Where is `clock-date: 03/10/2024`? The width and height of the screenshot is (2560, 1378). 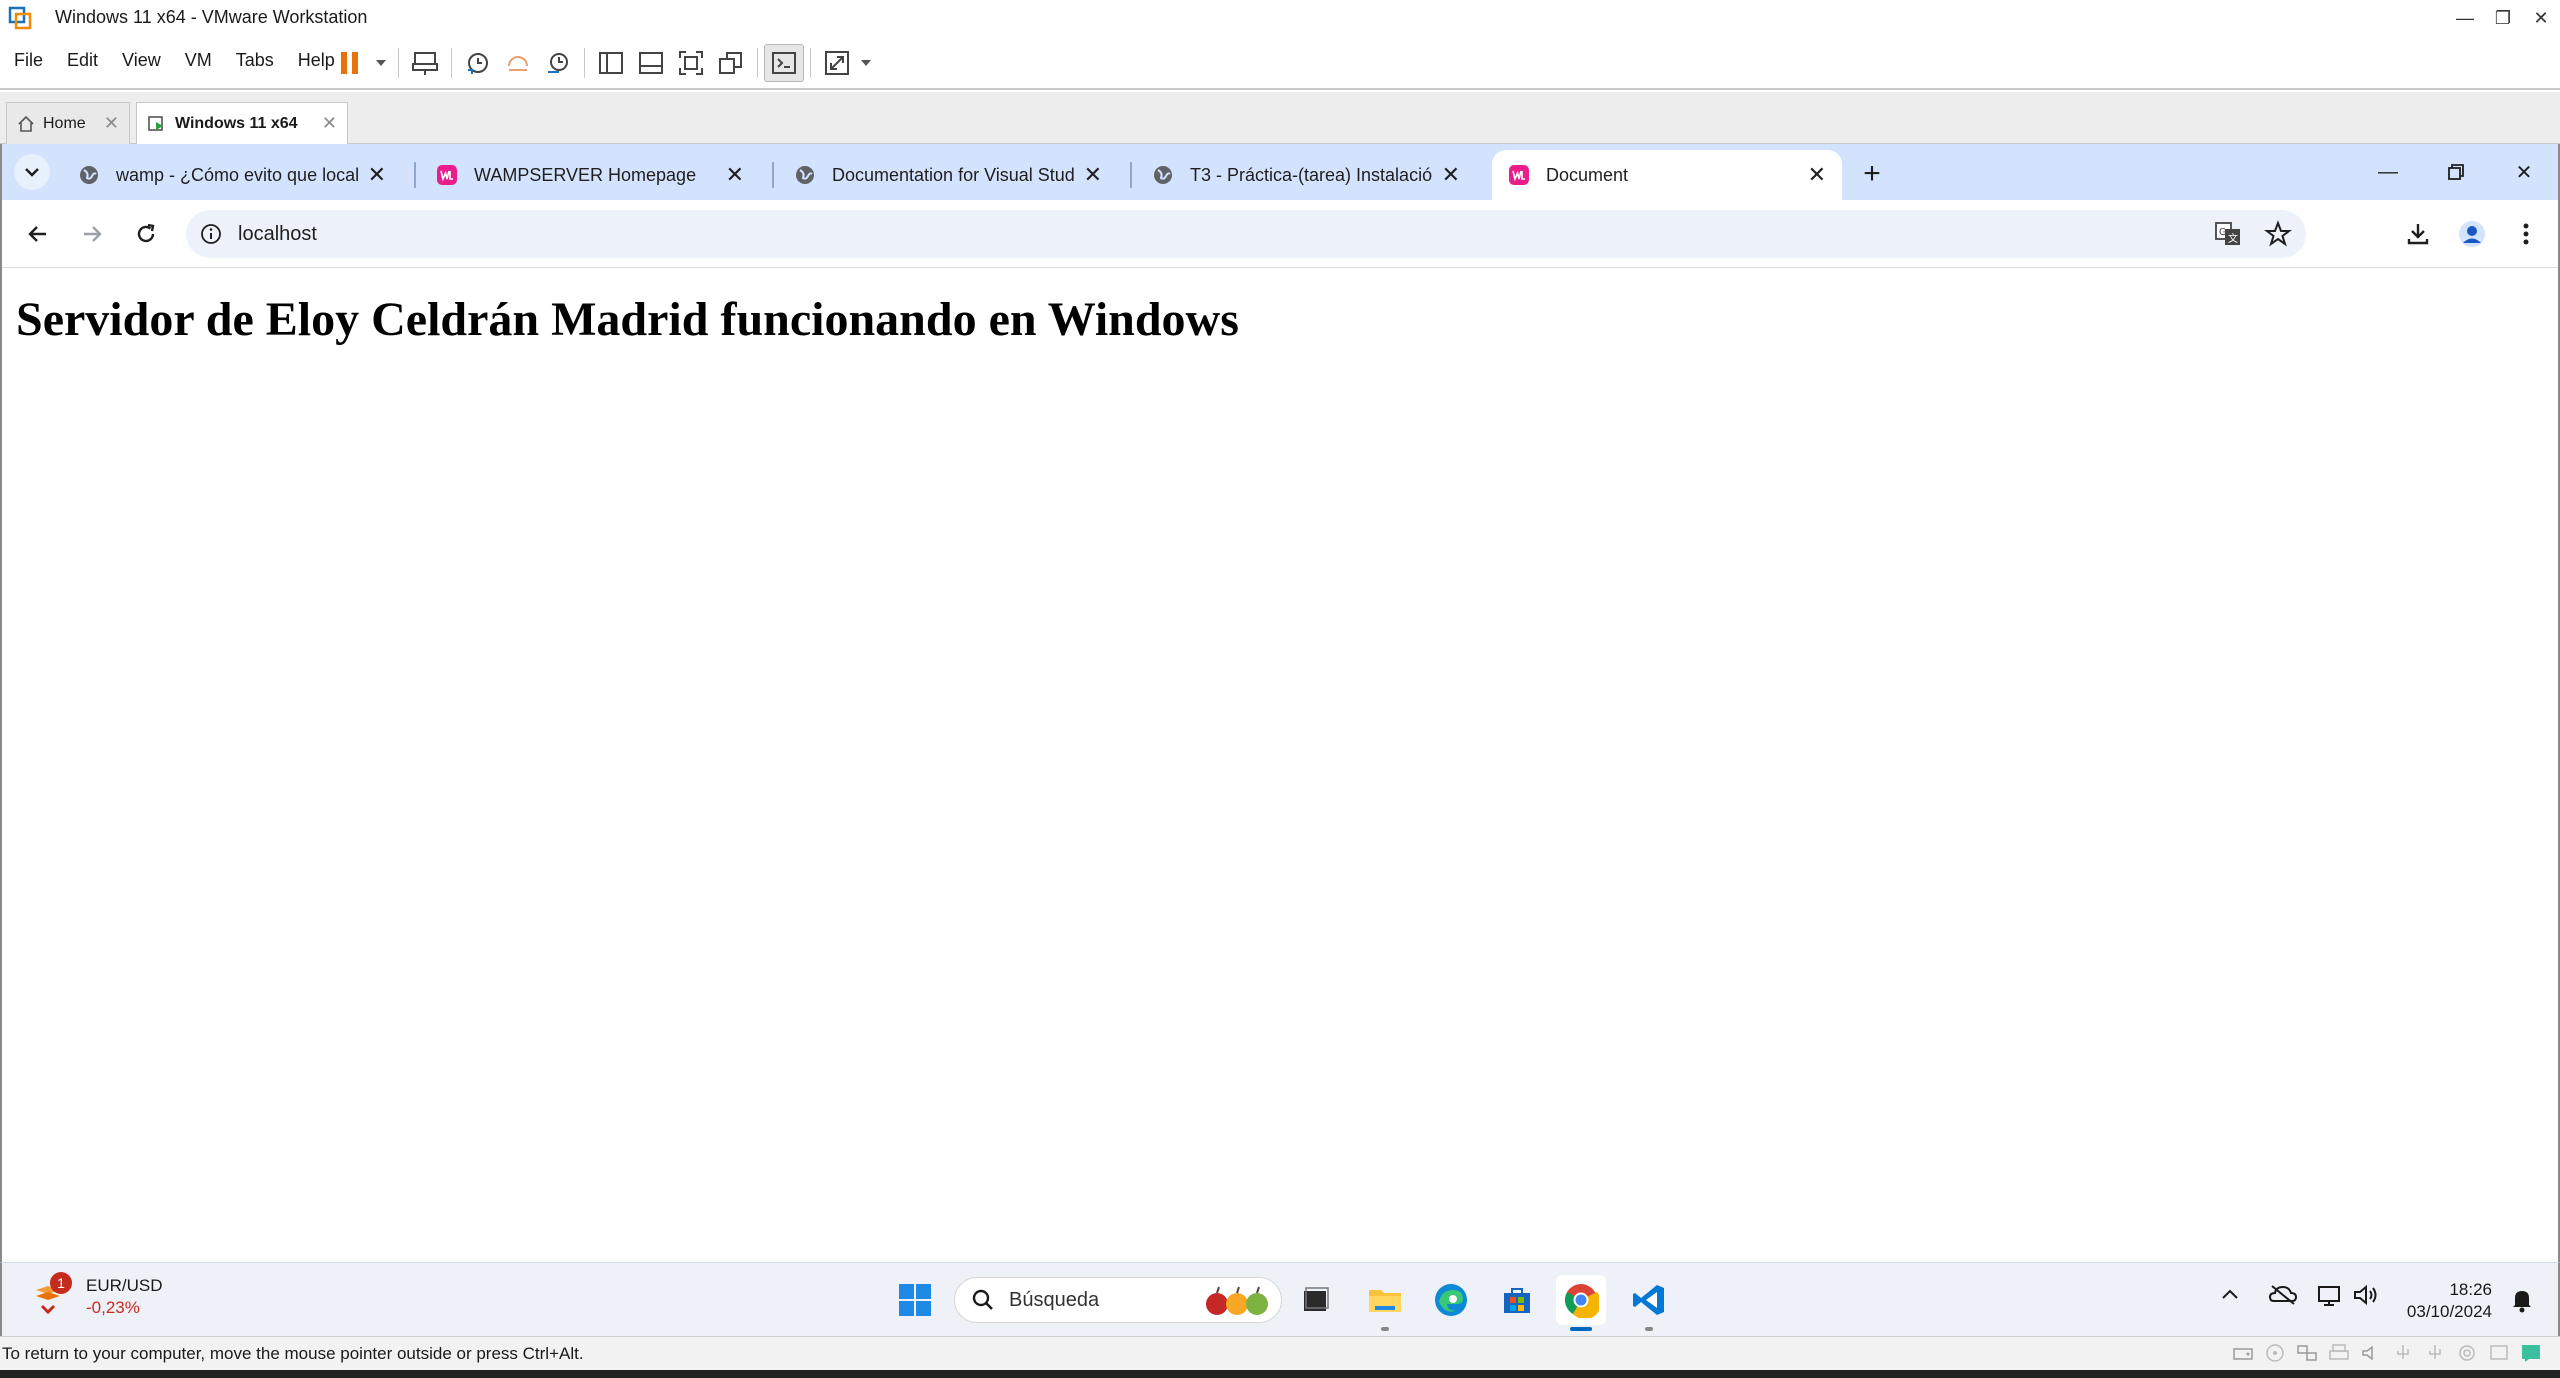
clock-date: 03/10/2024 is located at coordinates (2449, 1311).